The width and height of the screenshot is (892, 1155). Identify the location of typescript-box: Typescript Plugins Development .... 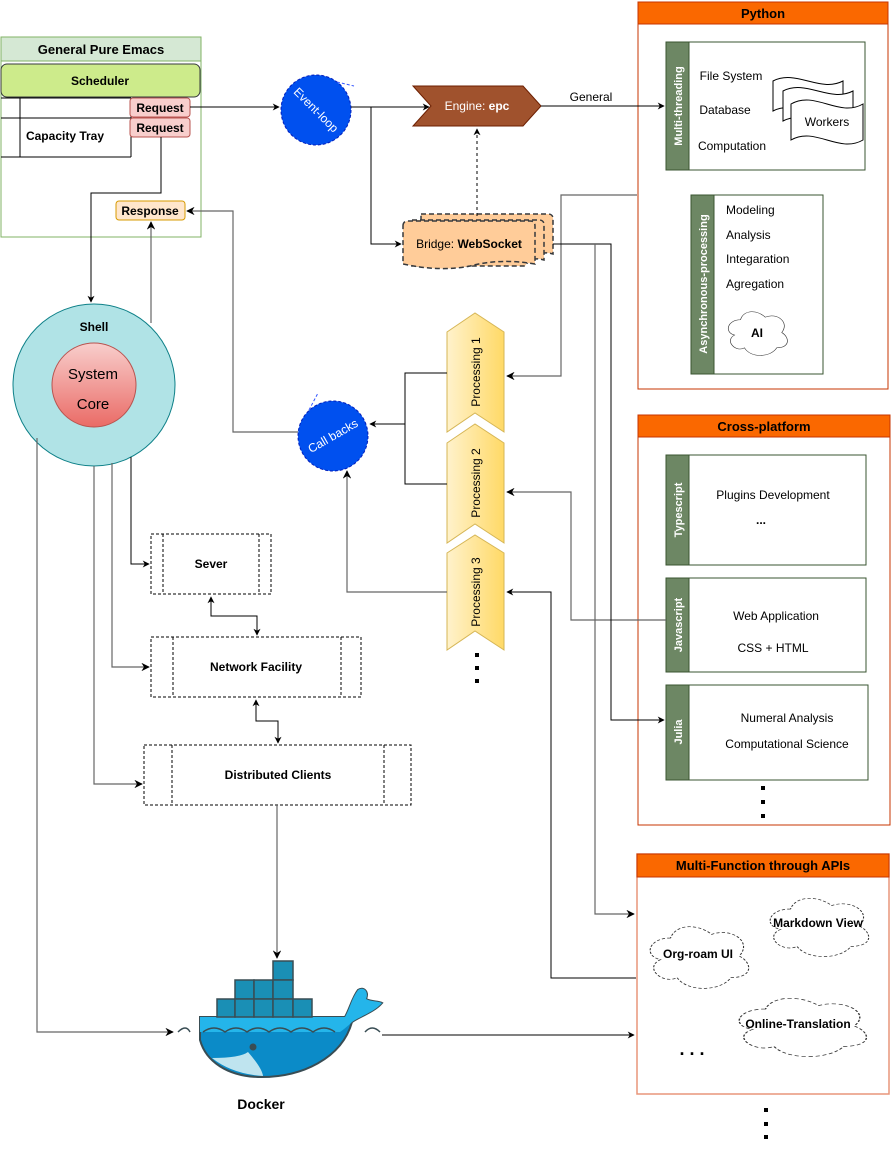
(766, 510).